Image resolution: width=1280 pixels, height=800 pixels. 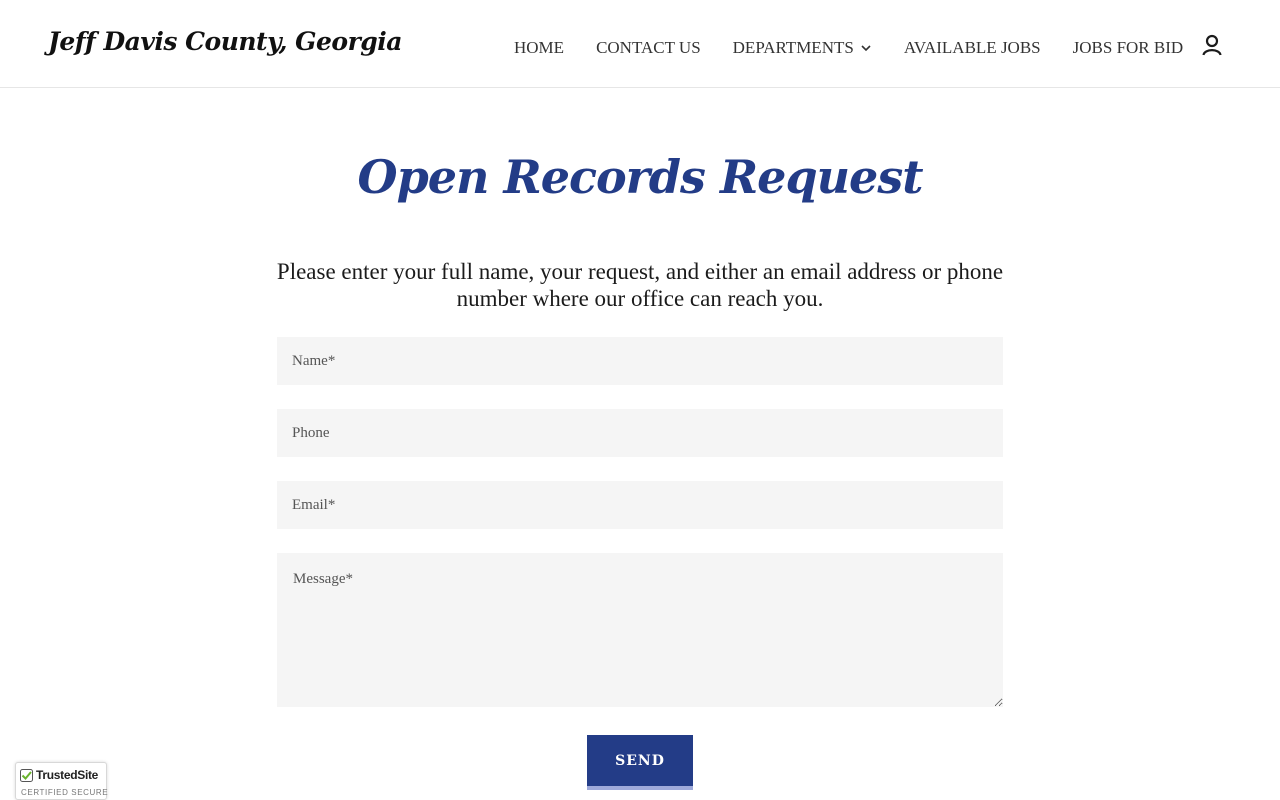 What do you see at coordinates (640, 361) in the screenshot?
I see `name-input` at bounding box center [640, 361].